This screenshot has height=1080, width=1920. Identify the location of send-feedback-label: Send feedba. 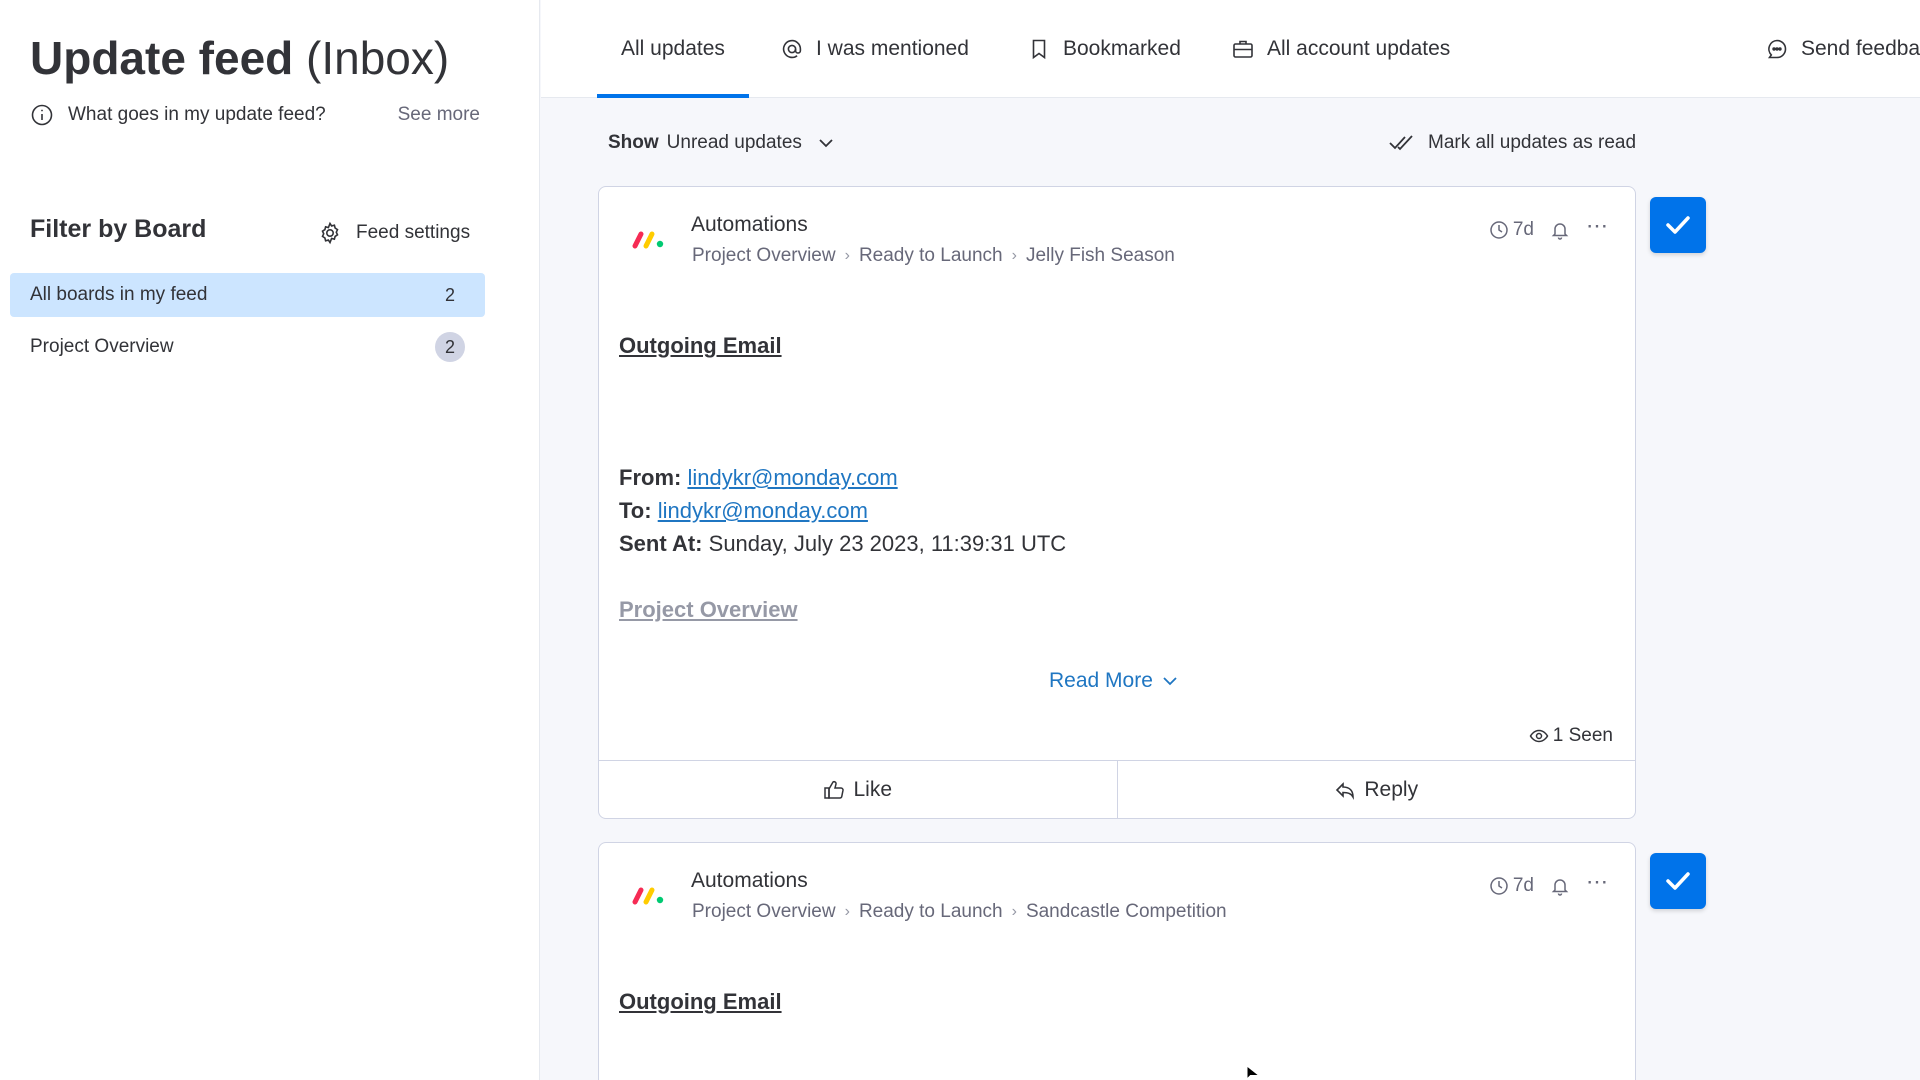
(1860, 48).